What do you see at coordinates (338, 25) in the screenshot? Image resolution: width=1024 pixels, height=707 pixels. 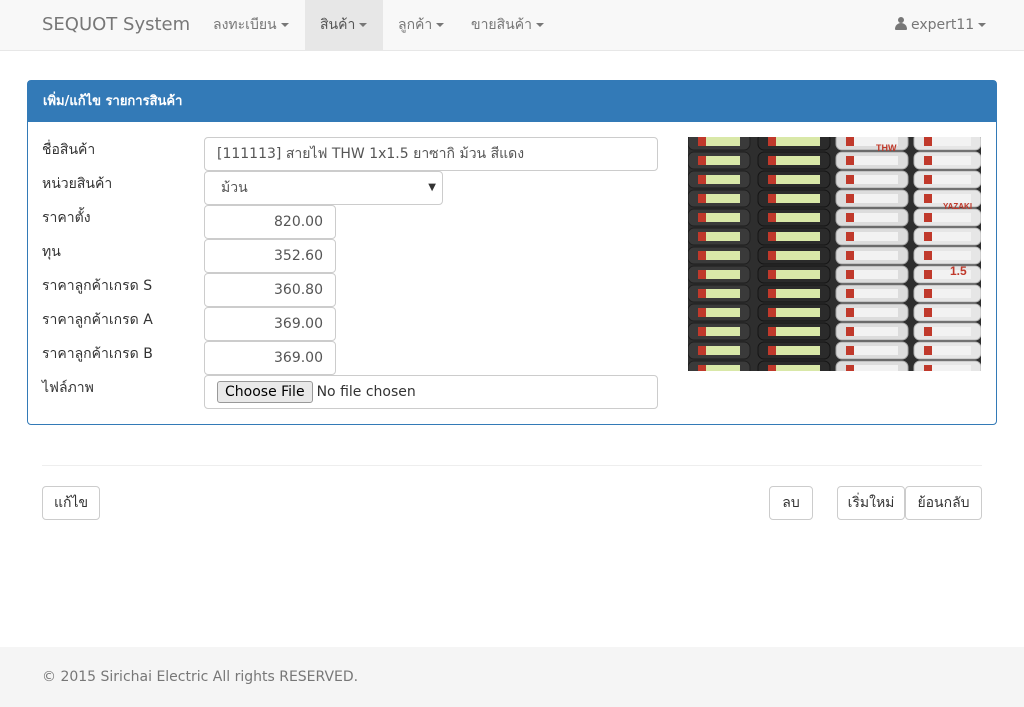 I see `nav-menu-products-label: สินค้า` at bounding box center [338, 25].